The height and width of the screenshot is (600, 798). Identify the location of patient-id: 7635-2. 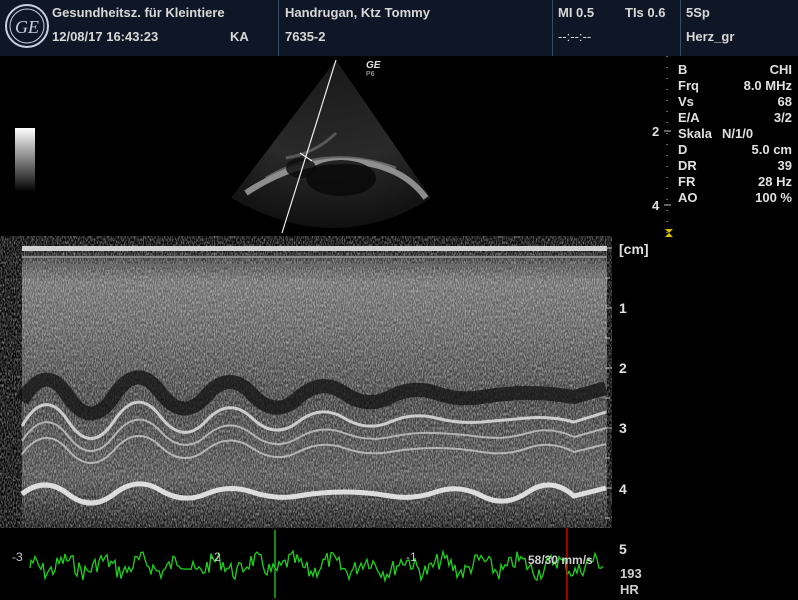
(305, 36).